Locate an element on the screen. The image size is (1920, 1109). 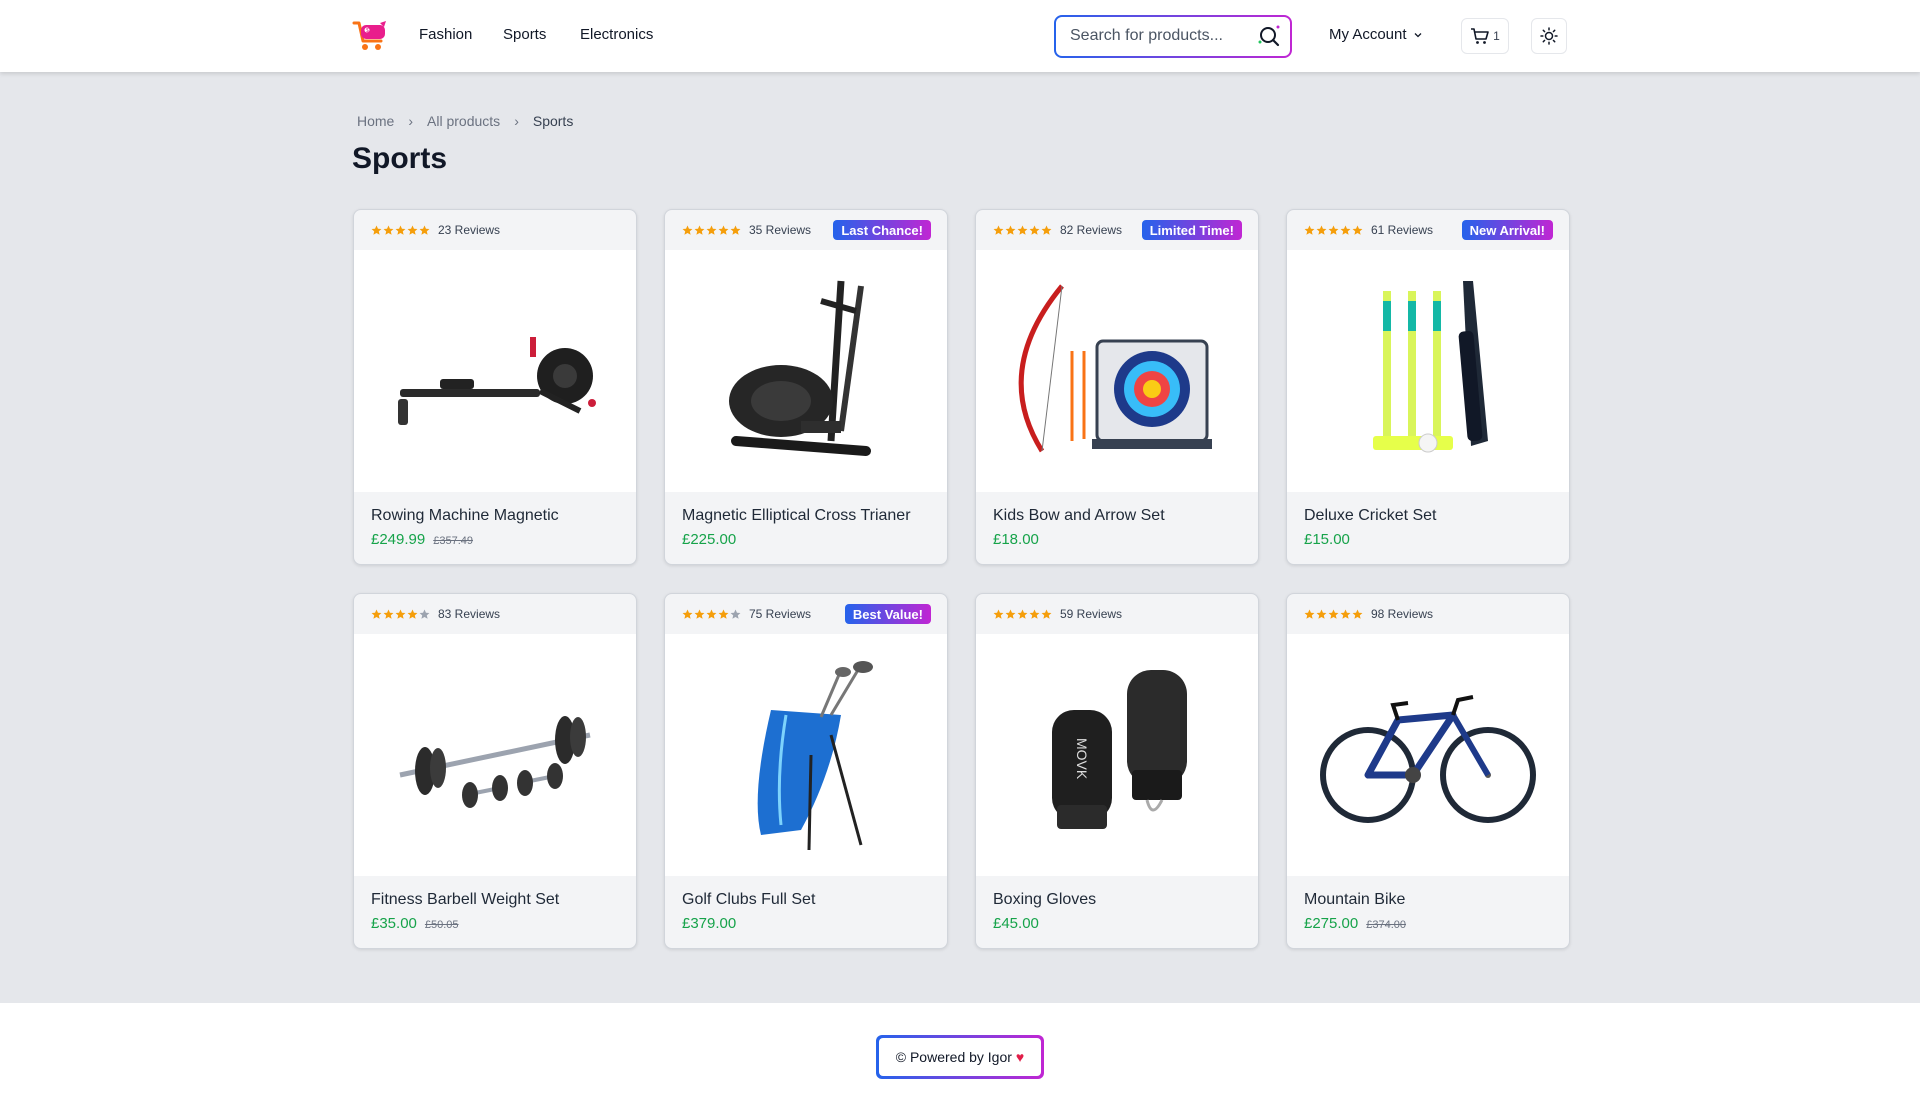
breadcrumb-current: Sports is located at coordinates (553, 121).